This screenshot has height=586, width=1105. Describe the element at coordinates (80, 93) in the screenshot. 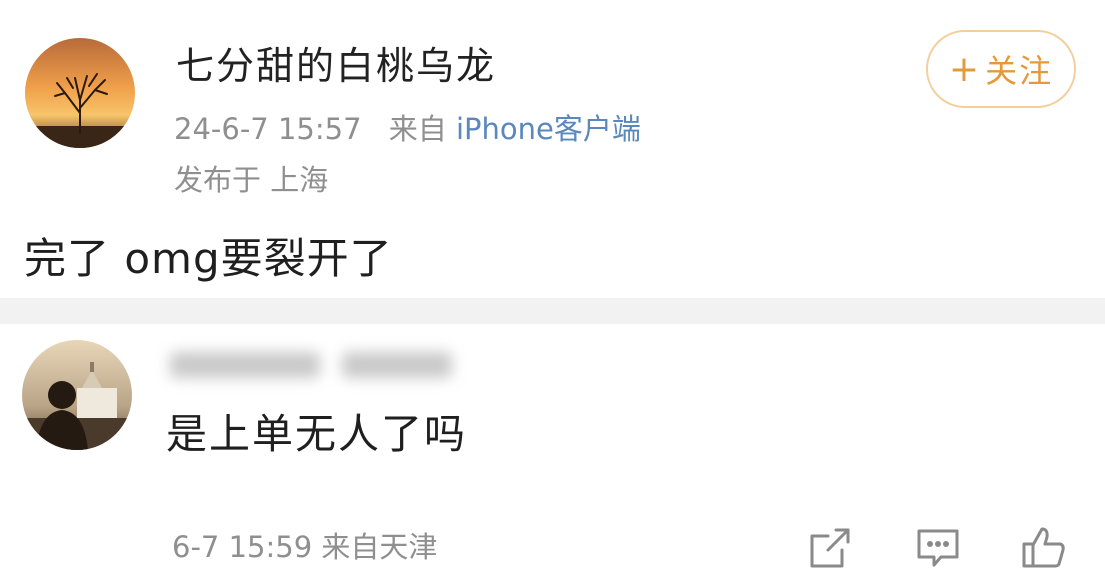

I see `post-author-avatar` at that location.